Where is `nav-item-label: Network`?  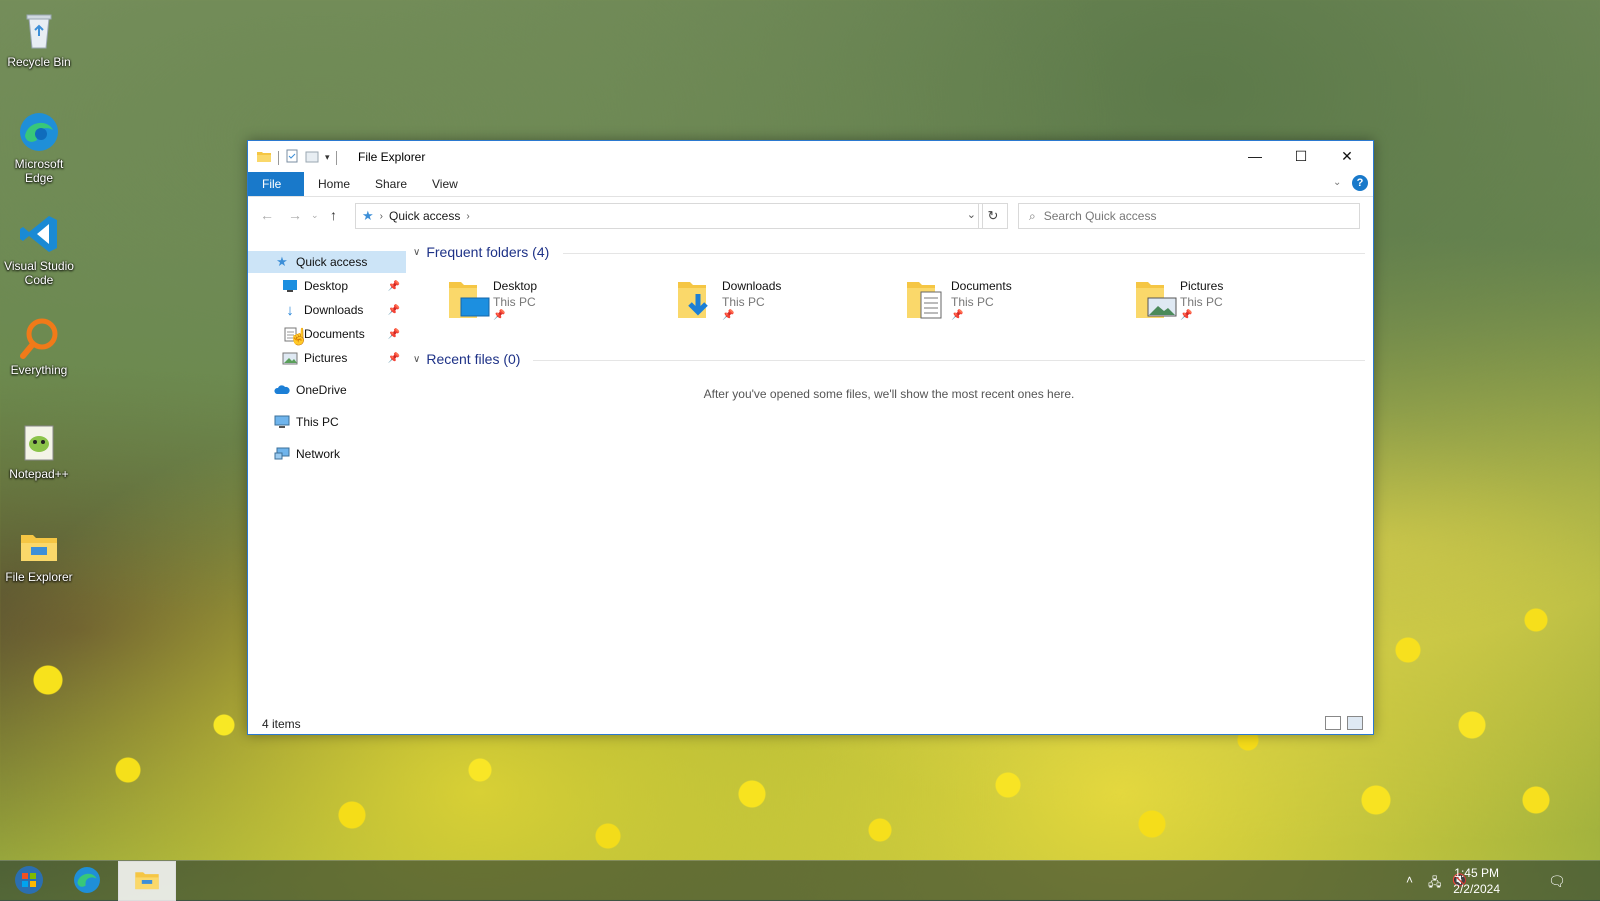
nav-item-label: Network is located at coordinates (318, 454).